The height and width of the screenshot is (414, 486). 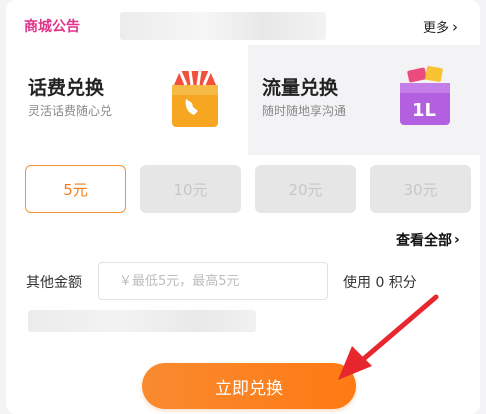 What do you see at coordinates (364, 100) in the screenshot?
I see `tab-data-exchange: 流量兑换 随时随地享沟通 1L` at bounding box center [364, 100].